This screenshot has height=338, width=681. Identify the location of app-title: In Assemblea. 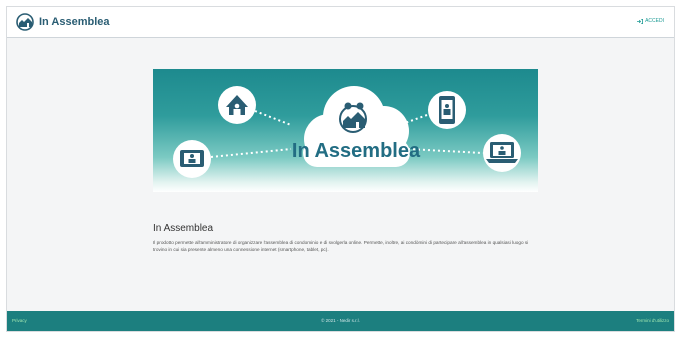
(74, 22).